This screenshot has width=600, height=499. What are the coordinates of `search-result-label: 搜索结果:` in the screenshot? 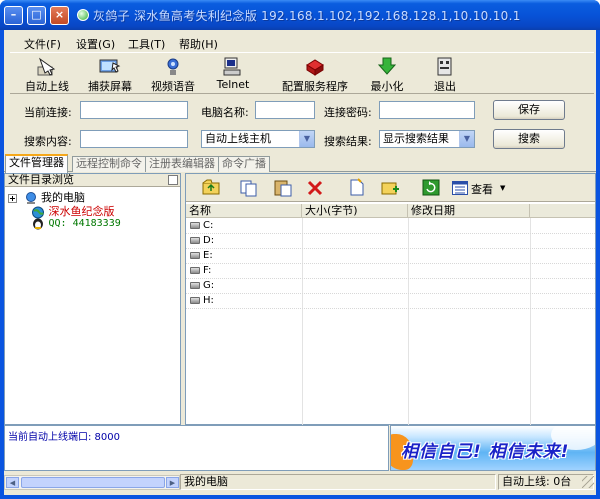 It's located at (348, 141).